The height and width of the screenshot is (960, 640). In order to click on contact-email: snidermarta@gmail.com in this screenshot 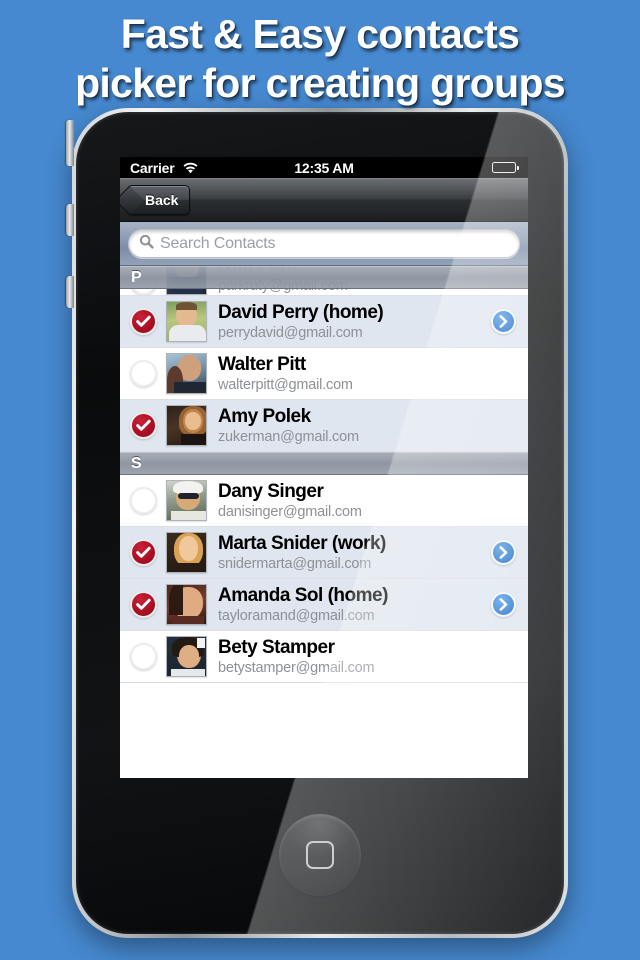, I will do `click(295, 563)`.